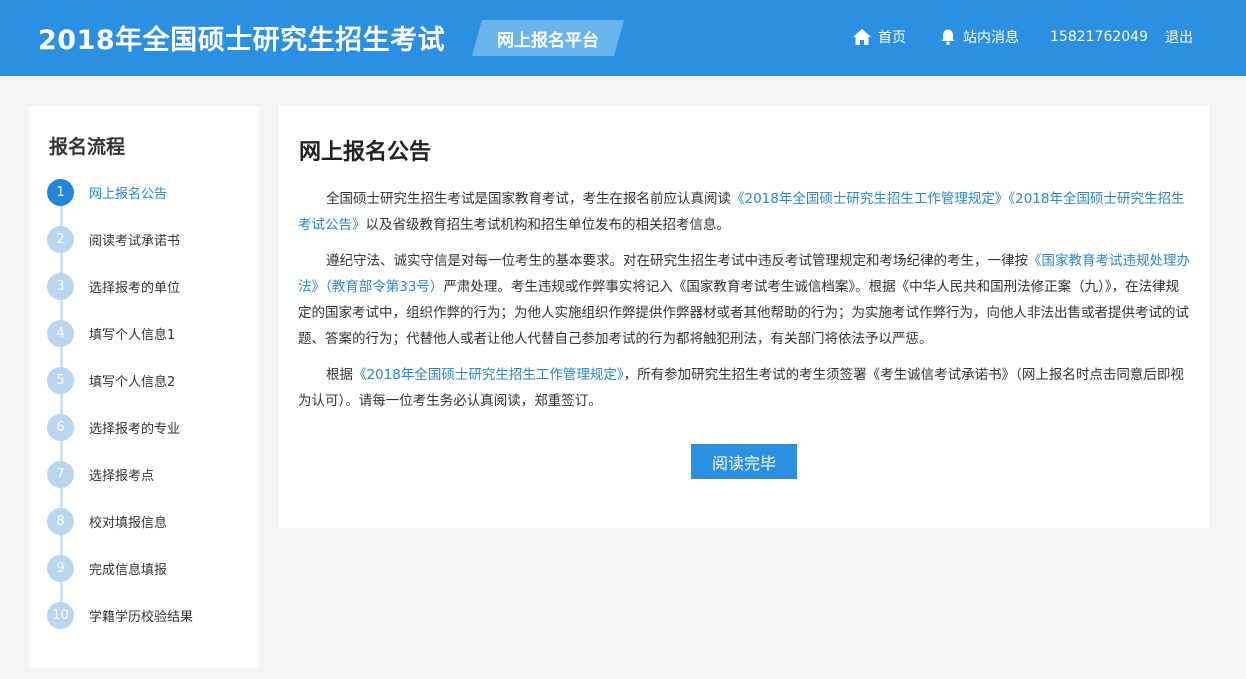 The width and height of the screenshot is (1246, 679). What do you see at coordinates (548, 225) in the screenshot?
I see `paragraph-text: 以及省级教育招生考试机构和招生单位发布的相关招考信息。` at bounding box center [548, 225].